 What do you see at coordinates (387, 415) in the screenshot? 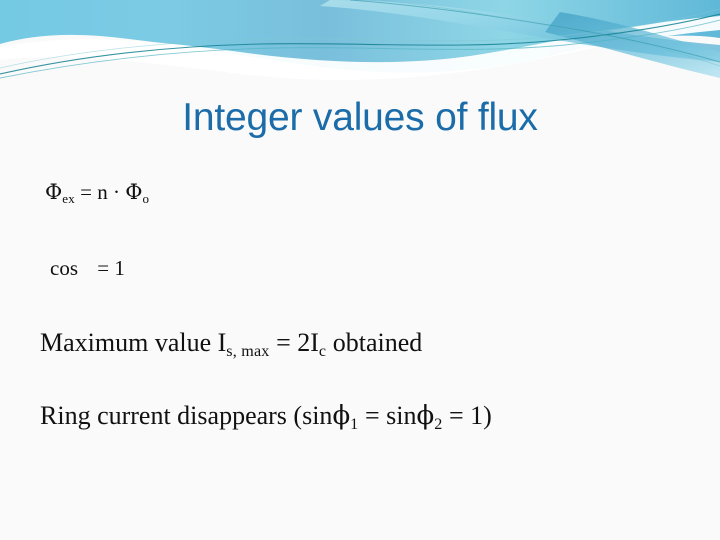
I see `ring-relation-1: = sin` at bounding box center [387, 415].